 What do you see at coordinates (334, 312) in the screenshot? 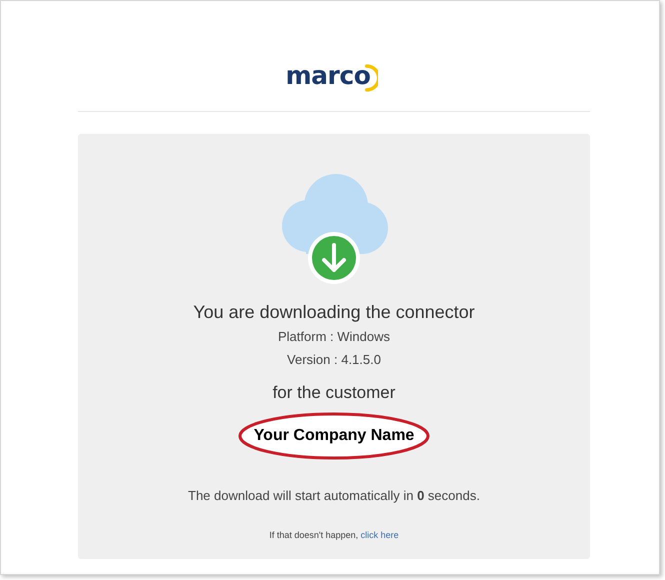
I see `download-heading: You are downloading the connector` at bounding box center [334, 312].